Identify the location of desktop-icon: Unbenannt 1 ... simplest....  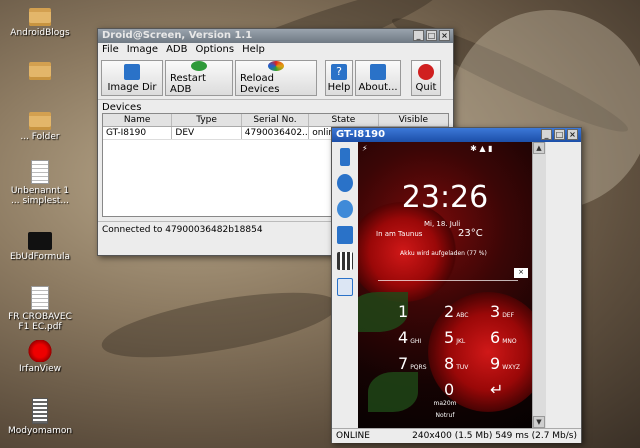
(40, 183).